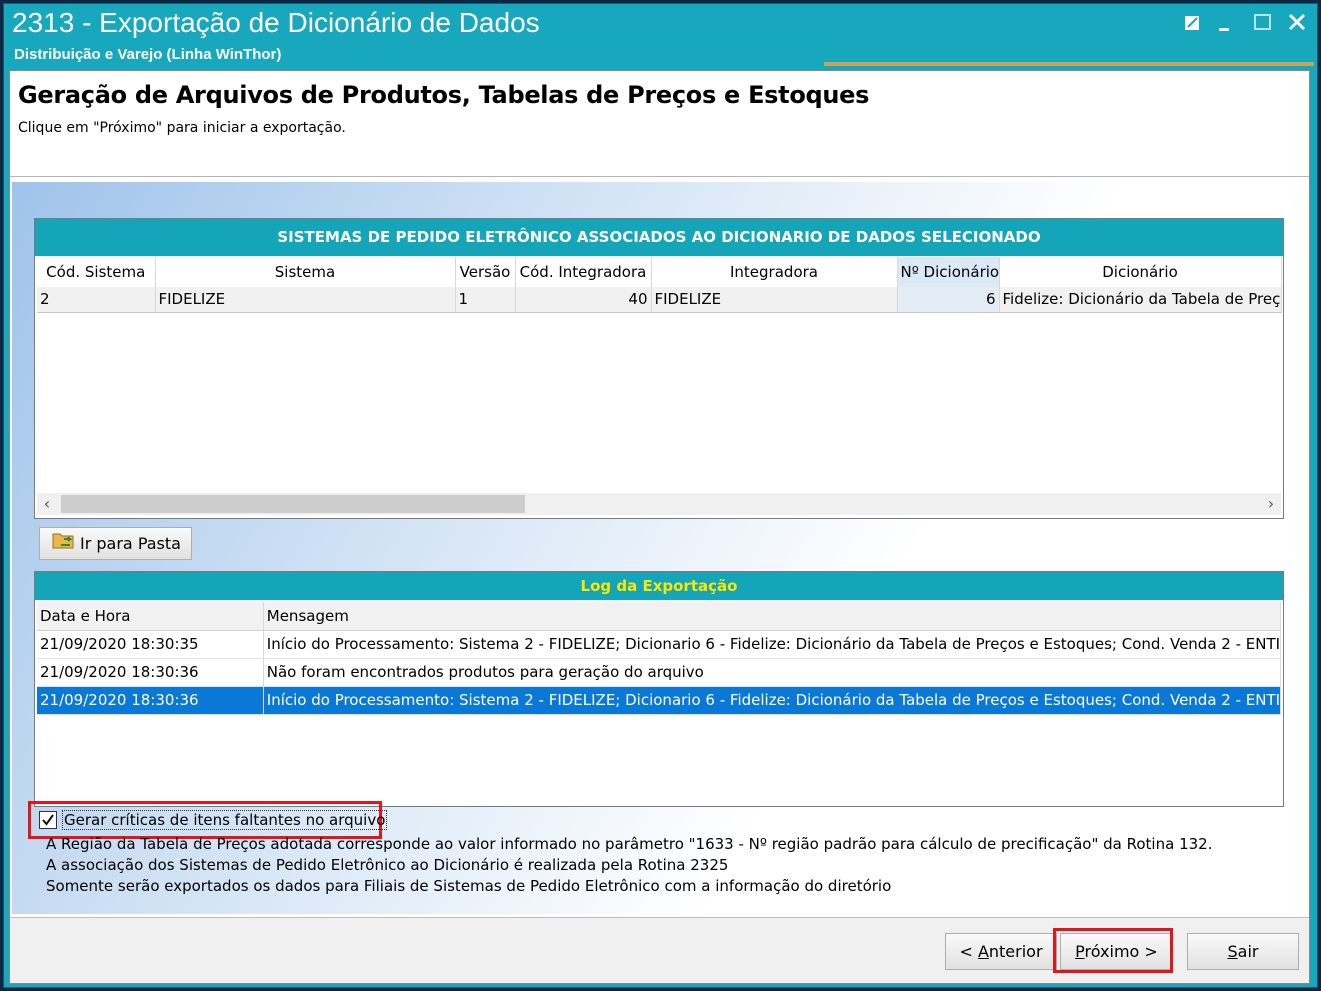 This screenshot has width=1321, height=991. What do you see at coordinates (1140, 272) in the screenshot?
I see `col-dicionario: Dicionário` at bounding box center [1140, 272].